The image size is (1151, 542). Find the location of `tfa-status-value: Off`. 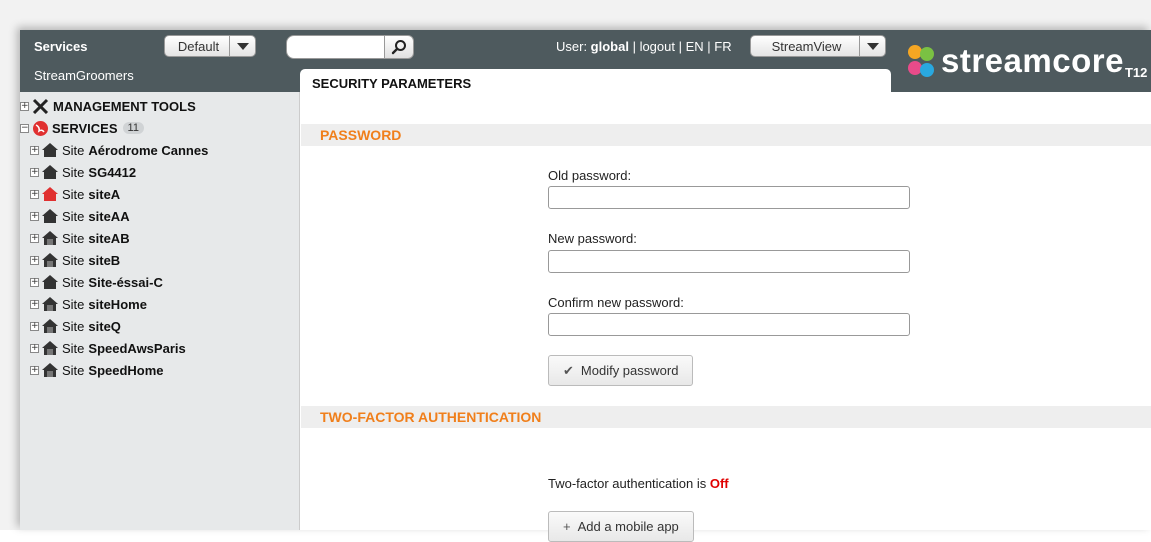

tfa-status-value: Off is located at coordinates (719, 483).